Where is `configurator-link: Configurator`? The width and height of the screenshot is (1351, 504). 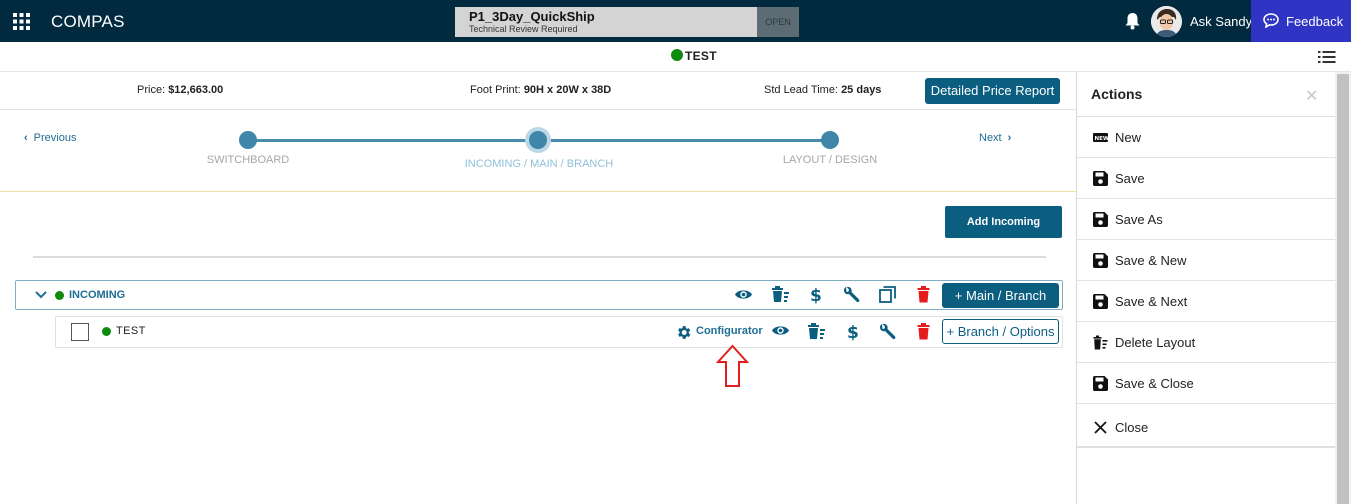 configurator-link: Configurator is located at coordinates (729, 331).